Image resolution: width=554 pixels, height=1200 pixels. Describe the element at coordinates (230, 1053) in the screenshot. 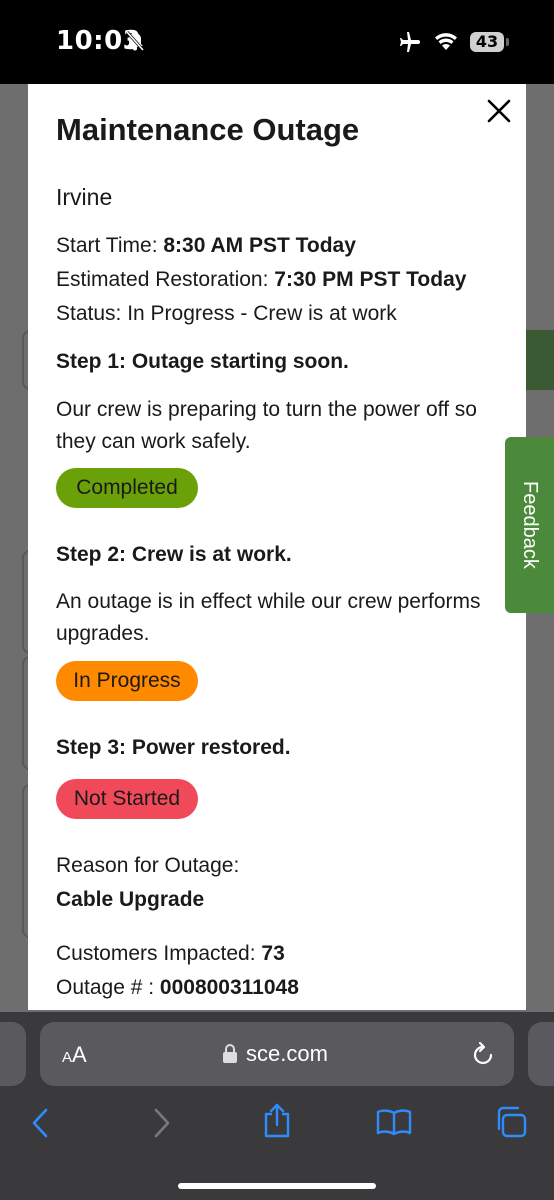

I see `lock-icon` at that location.